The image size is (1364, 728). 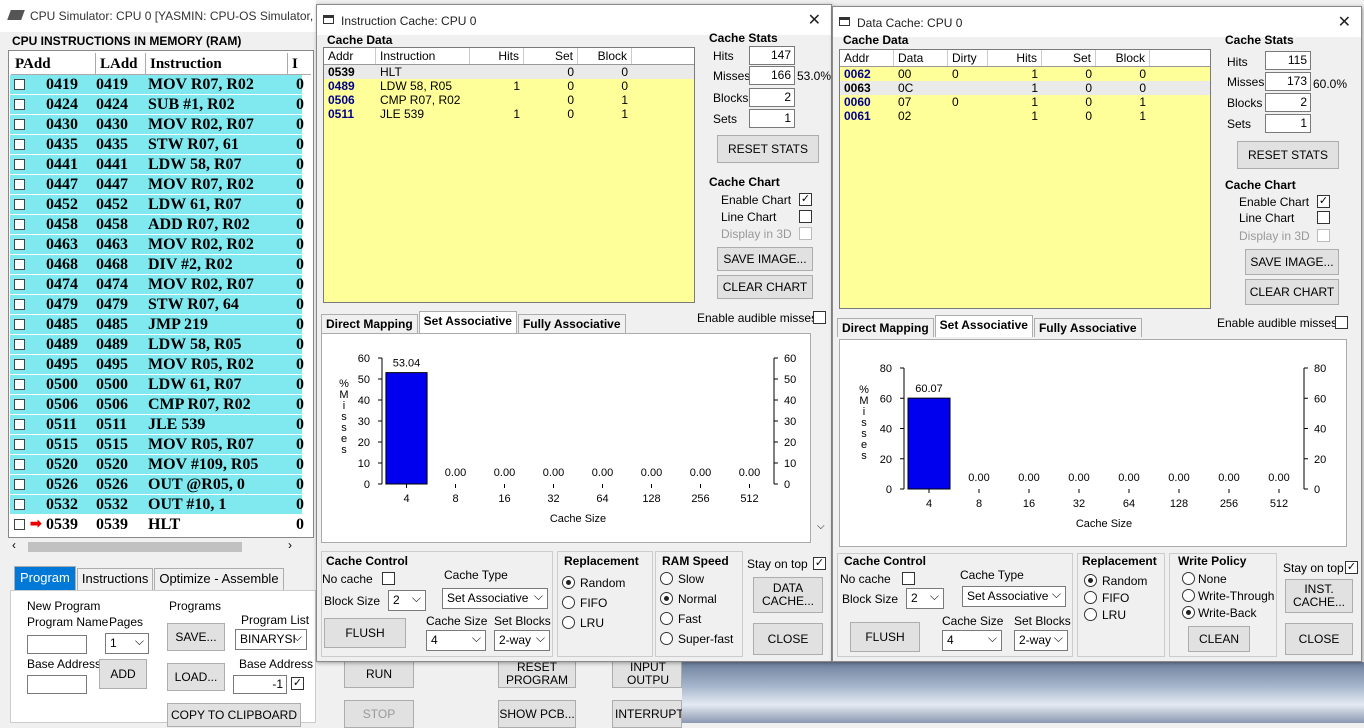 I want to click on stay-on-top-checkbox: ✓, so click(x=1351, y=567).